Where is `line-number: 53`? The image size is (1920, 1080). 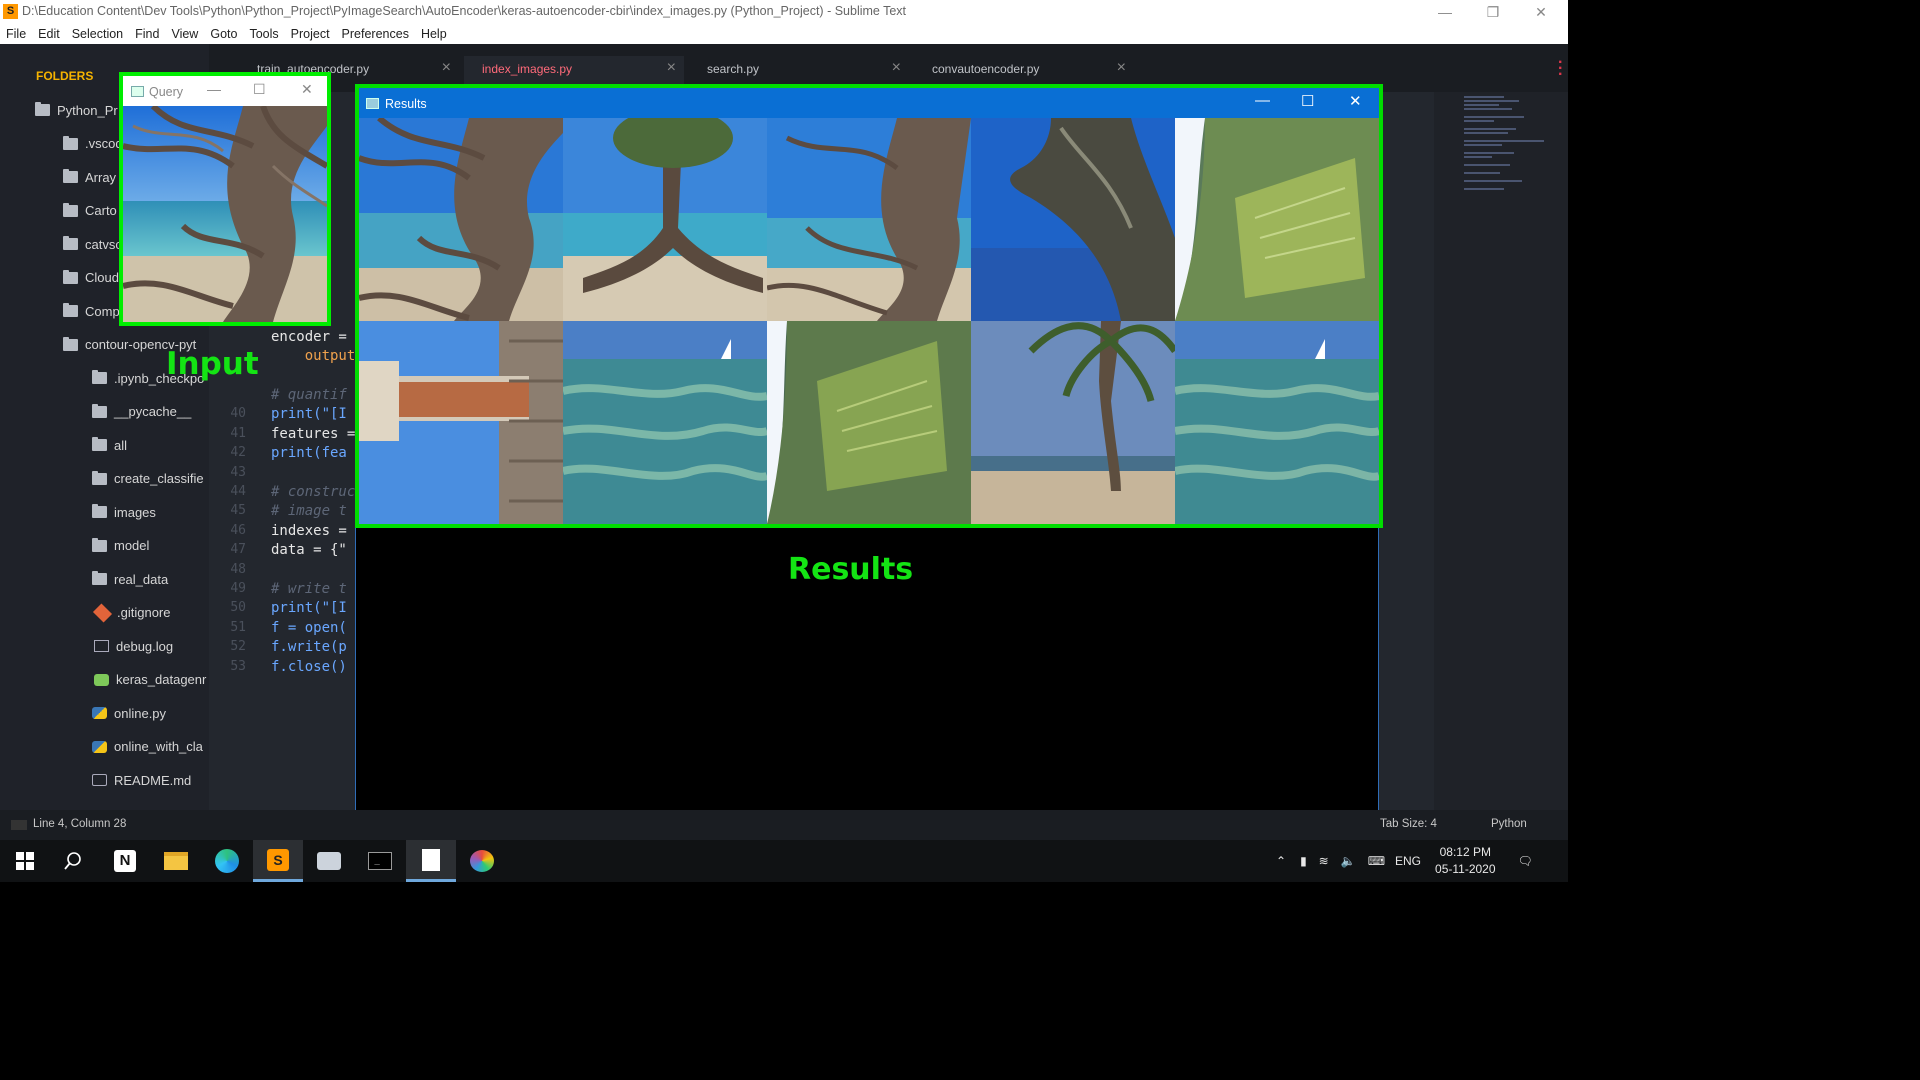 line-number: 53 is located at coordinates (238, 666).